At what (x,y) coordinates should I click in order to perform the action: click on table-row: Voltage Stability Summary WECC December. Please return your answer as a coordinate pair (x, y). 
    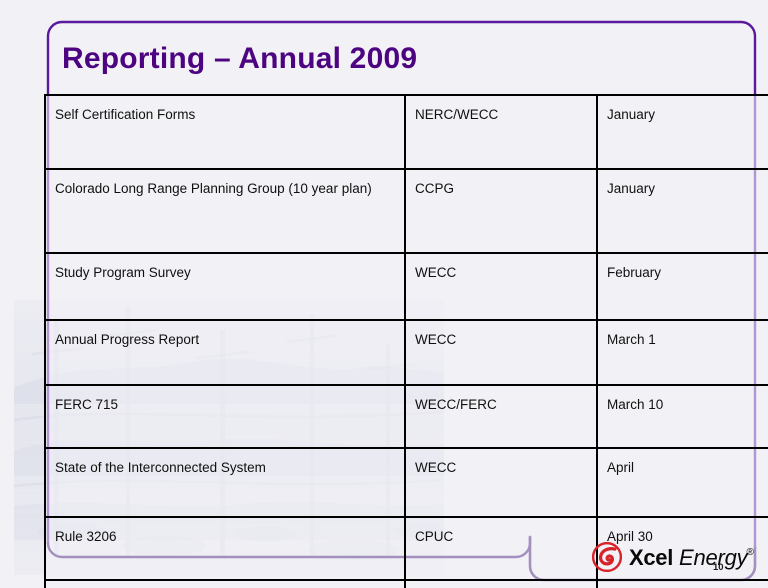
    Looking at the image, I should click on (406, 583).